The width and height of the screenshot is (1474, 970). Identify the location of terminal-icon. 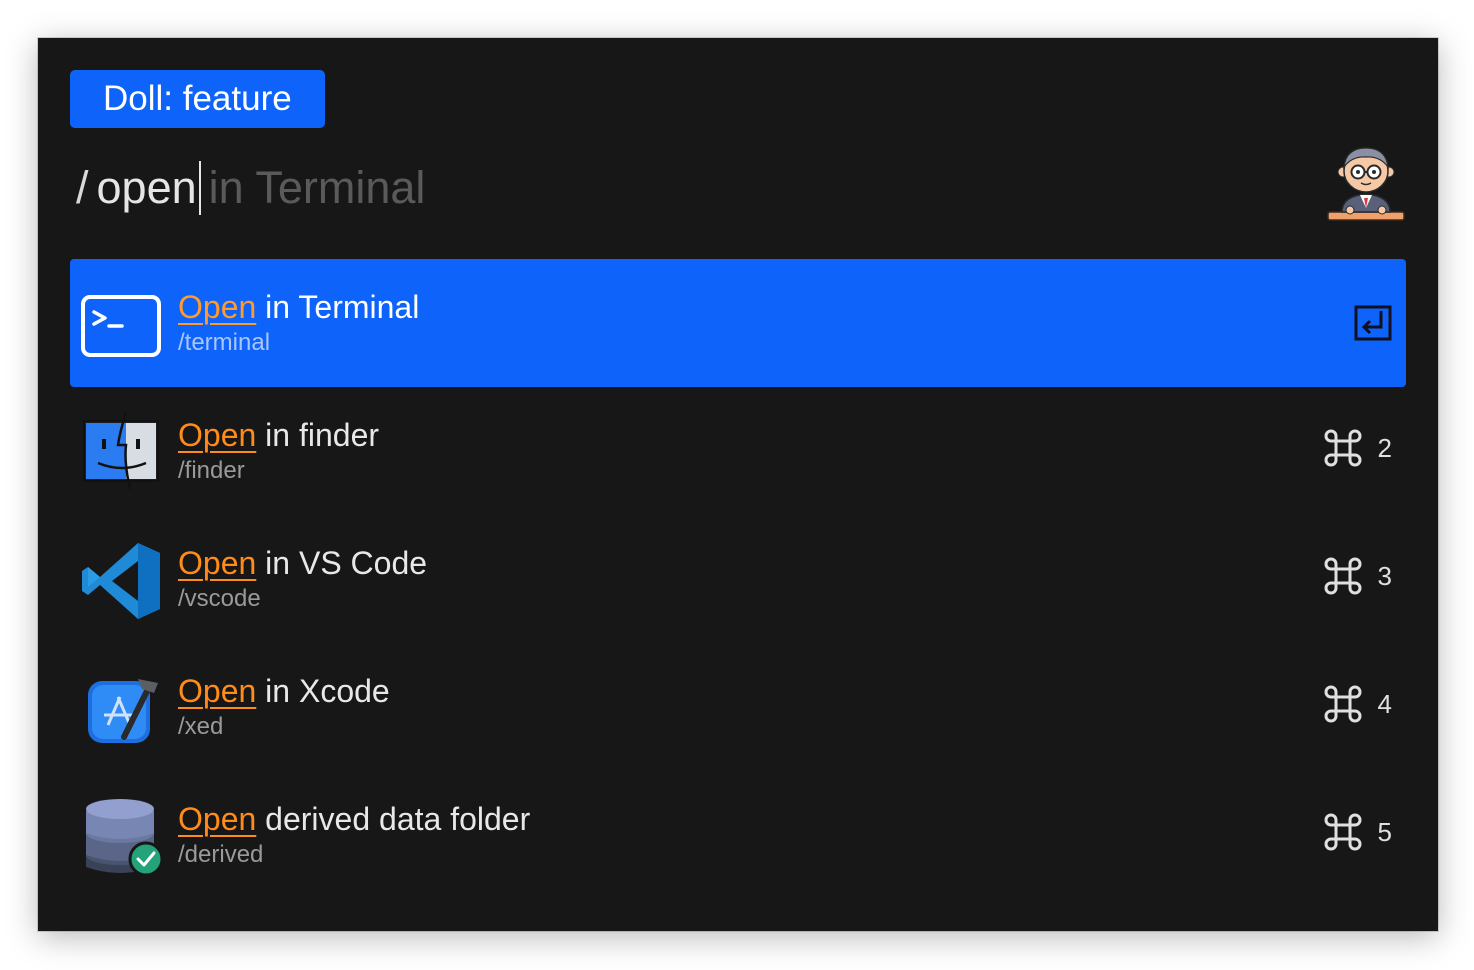
(122, 325).